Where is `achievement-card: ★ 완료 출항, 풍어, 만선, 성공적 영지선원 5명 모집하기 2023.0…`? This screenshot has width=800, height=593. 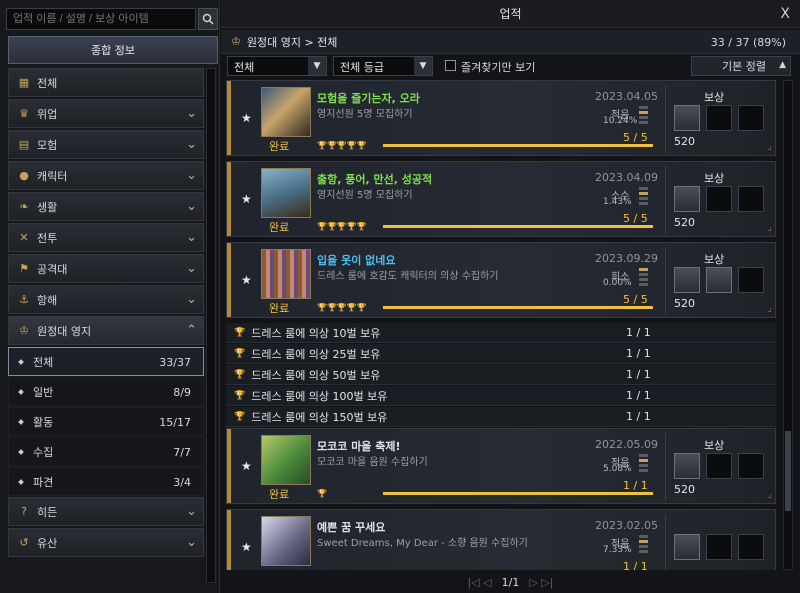
achievement-card: ★ 완료 출항, 풍어, 만선, 성공적 영지선원 5명 모집하기 2023.0… is located at coordinates (501, 199).